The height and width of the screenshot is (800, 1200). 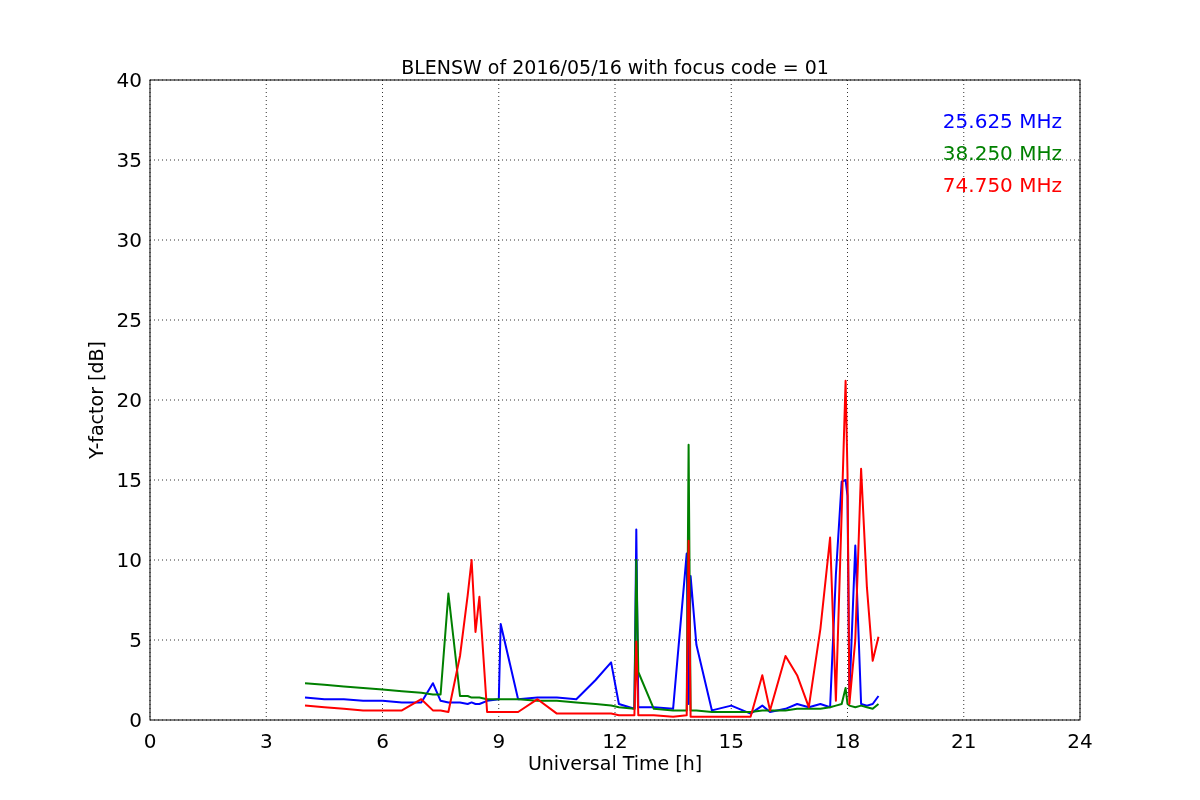 I want to click on tick-label: 21, so click(x=964, y=741).